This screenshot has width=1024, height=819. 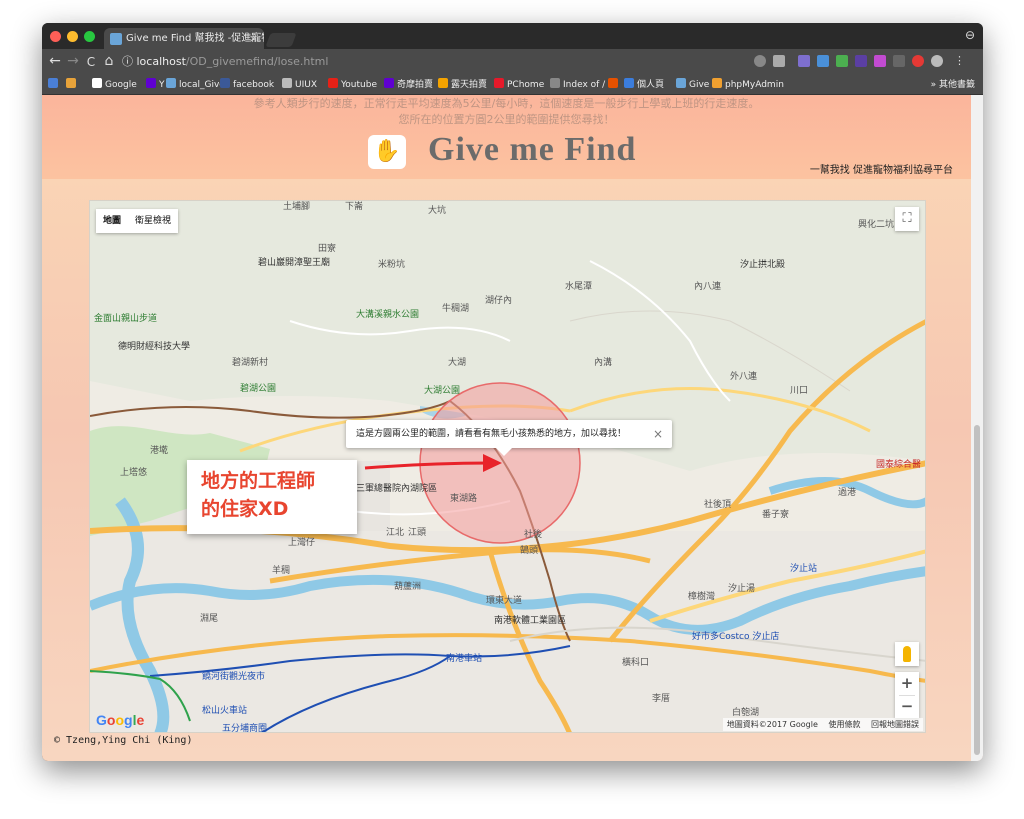 I want to click on close-window-button, so click(x=55, y=36).